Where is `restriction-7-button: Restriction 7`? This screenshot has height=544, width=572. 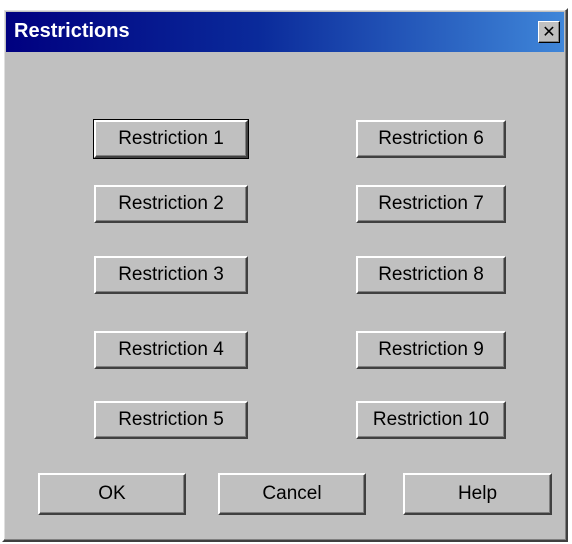 restriction-7-button: Restriction 7 is located at coordinates (431, 204).